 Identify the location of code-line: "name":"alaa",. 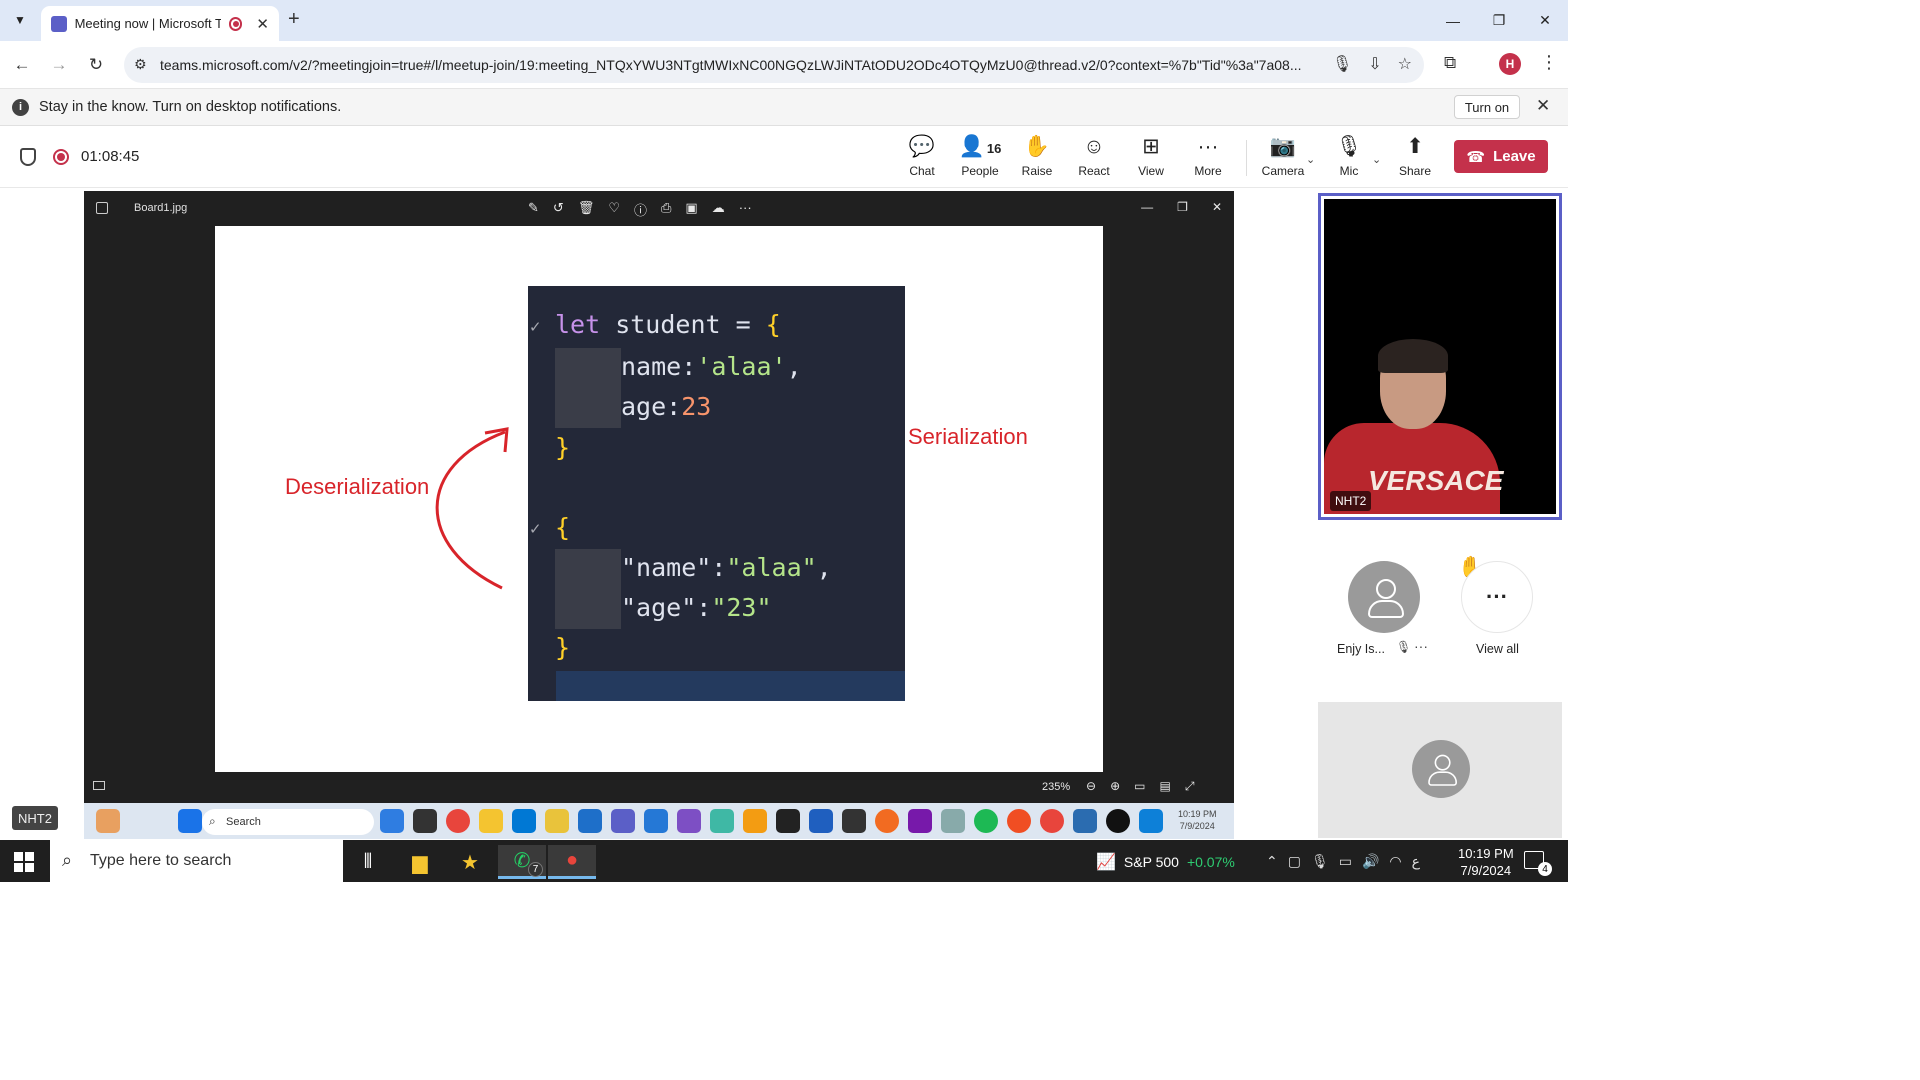
(726, 567).